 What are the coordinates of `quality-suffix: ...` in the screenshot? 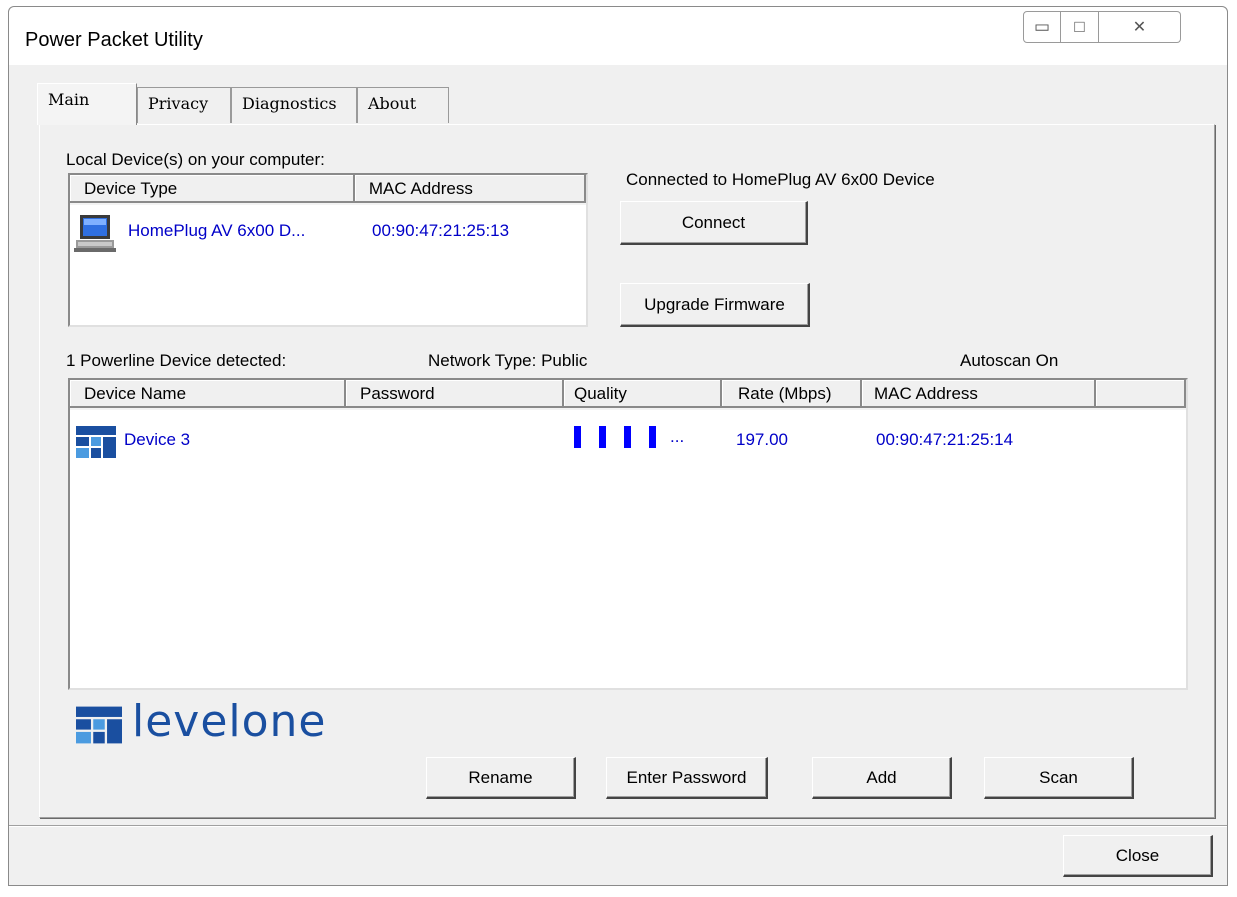 It's located at (677, 436).